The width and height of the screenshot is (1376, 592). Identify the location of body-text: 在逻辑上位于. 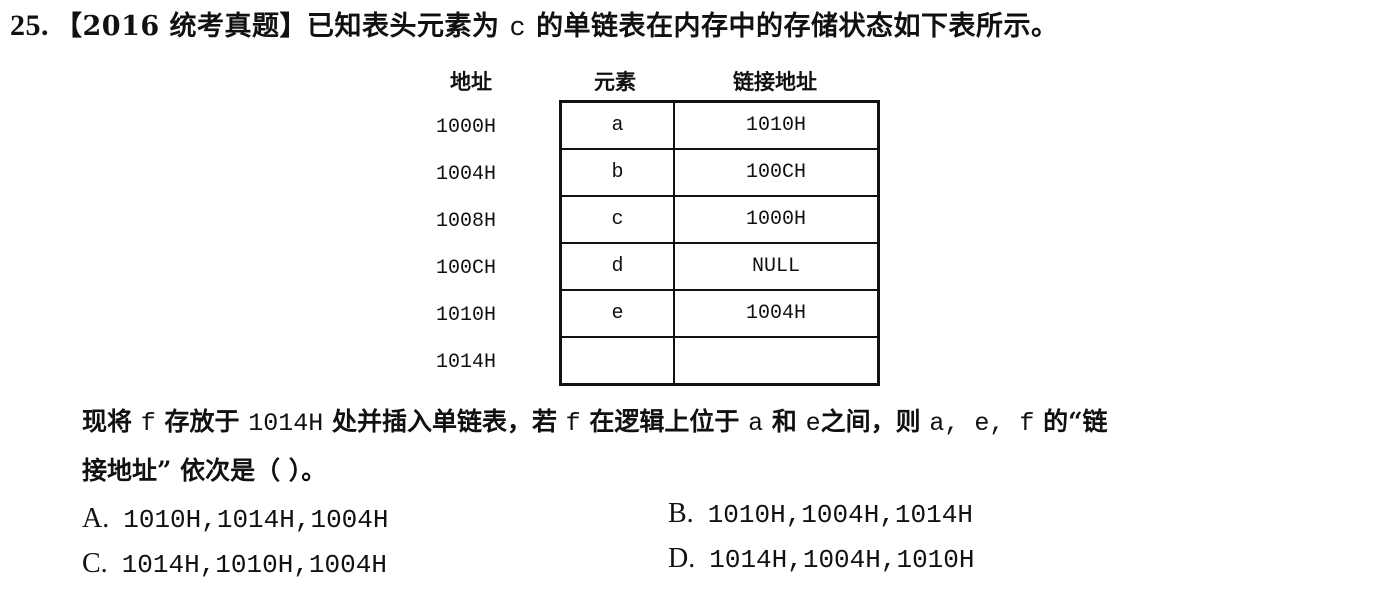
(664, 421).